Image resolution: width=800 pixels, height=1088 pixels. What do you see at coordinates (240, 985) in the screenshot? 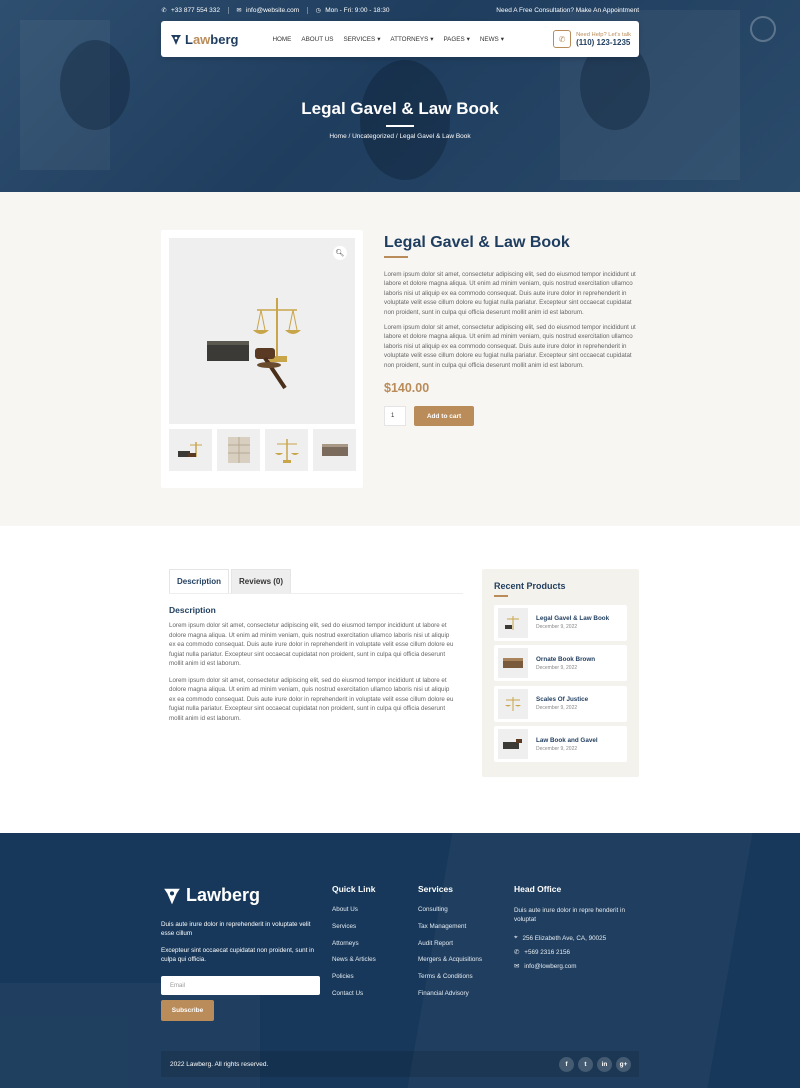
I see `newsletter-email-input: Email` at bounding box center [240, 985].